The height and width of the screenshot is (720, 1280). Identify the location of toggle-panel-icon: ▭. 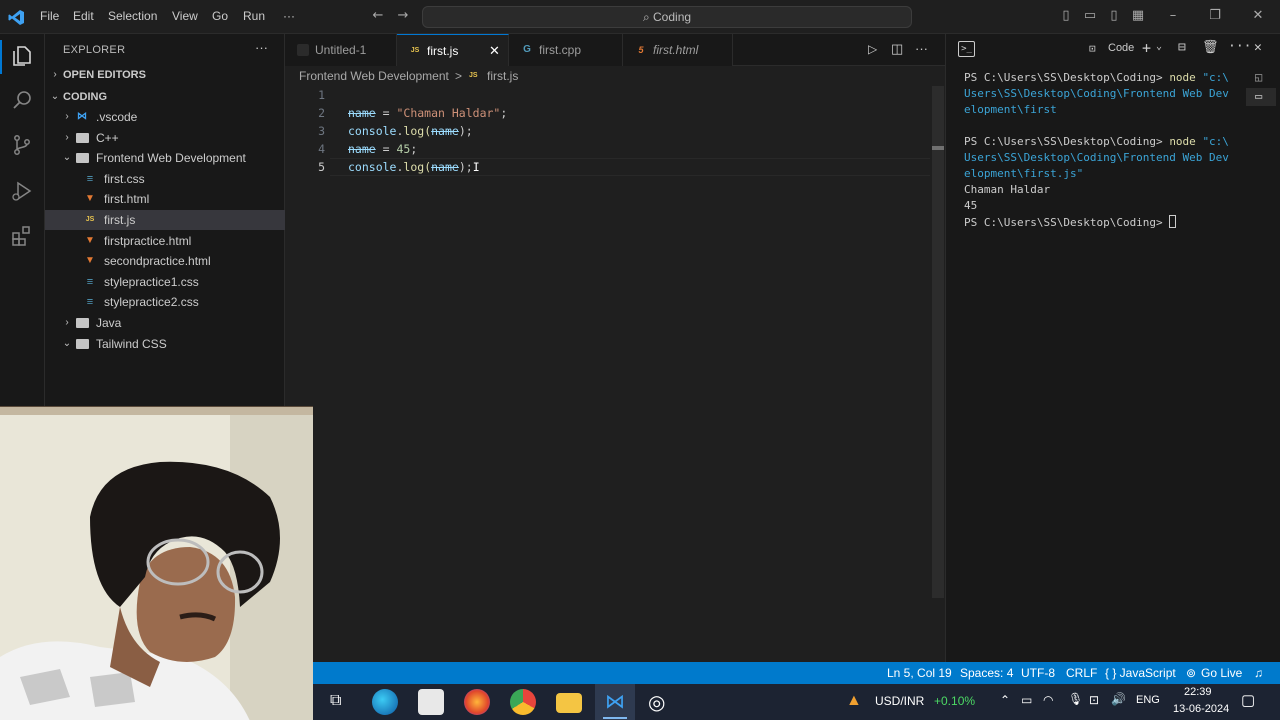
(1090, 16).